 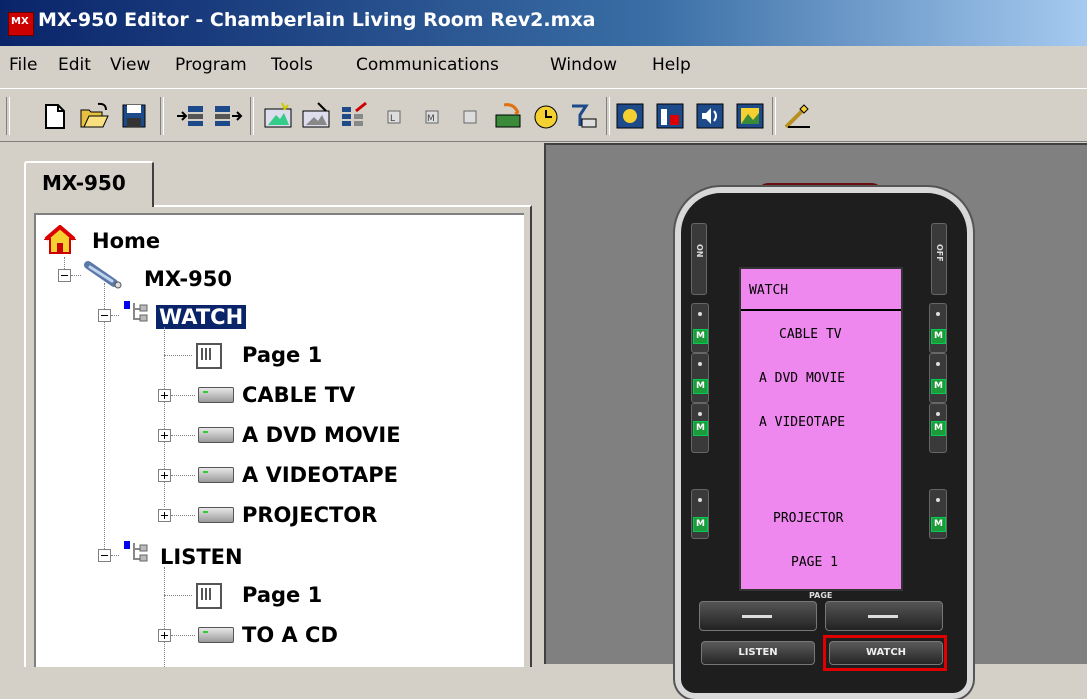 What do you see at coordinates (201, 317) in the screenshot?
I see `tree-watch: WATCH` at bounding box center [201, 317].